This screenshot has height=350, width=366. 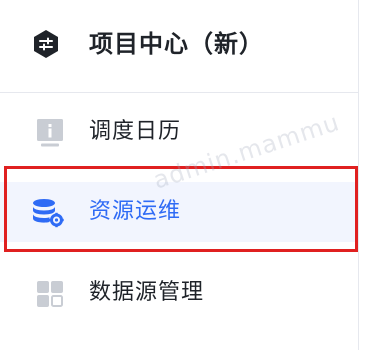 I want to click on sidebar-divider, so click(x=358, y=175).